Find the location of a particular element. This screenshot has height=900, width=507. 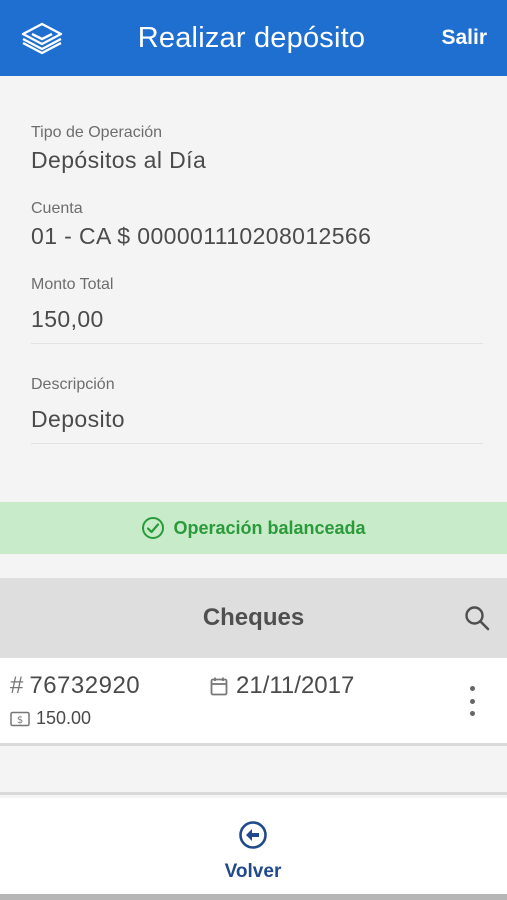

arrow-left-circle-icon is located at coordinates (253, 837).